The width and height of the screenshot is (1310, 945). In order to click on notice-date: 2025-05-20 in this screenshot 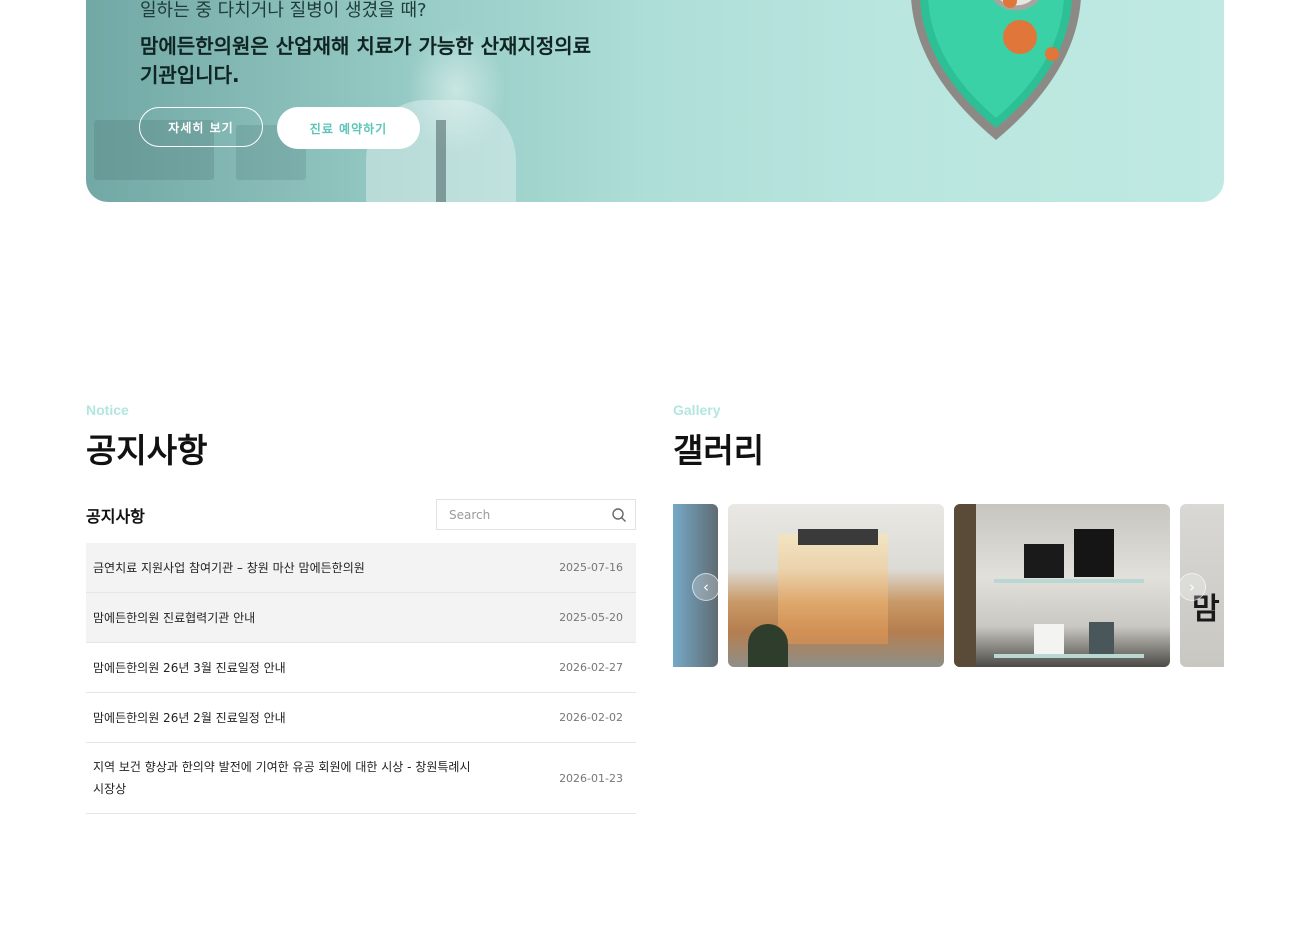, I will do `click(591, 617)`.